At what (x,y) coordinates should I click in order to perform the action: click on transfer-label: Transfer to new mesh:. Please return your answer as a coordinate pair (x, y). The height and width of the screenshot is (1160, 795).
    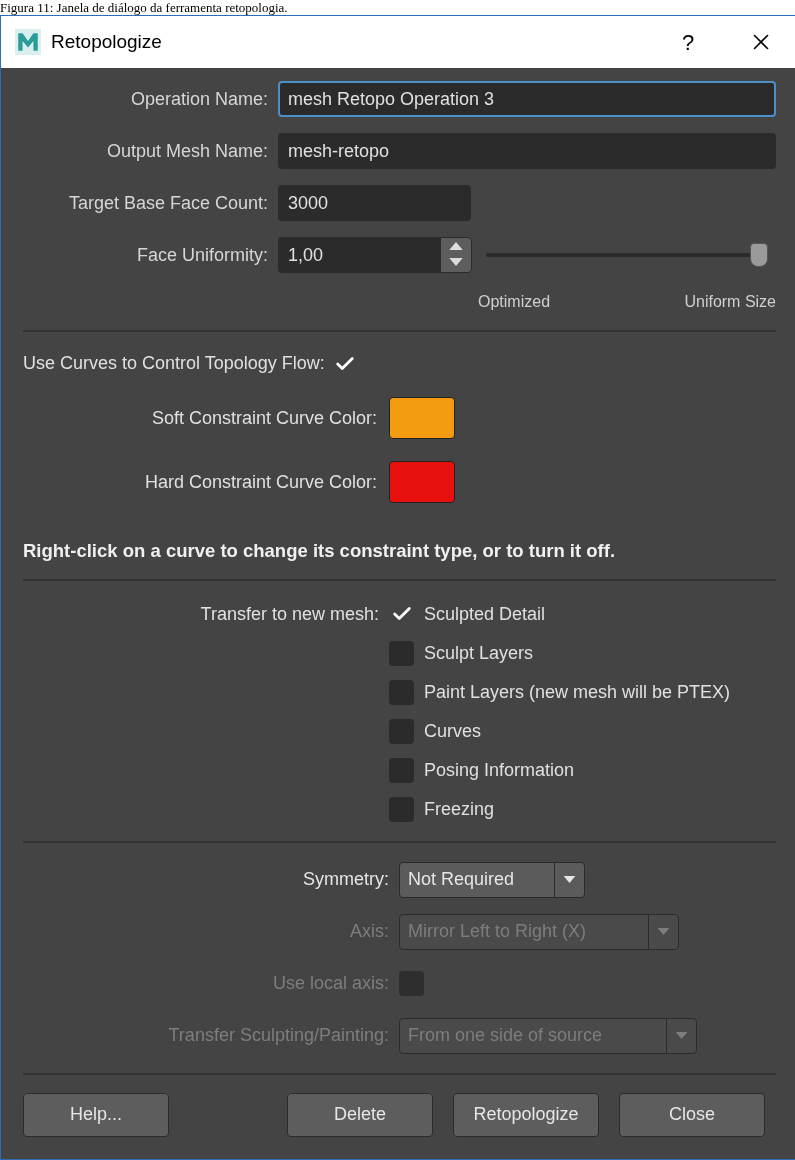
    Looking at the image, I should click on (289, 614).